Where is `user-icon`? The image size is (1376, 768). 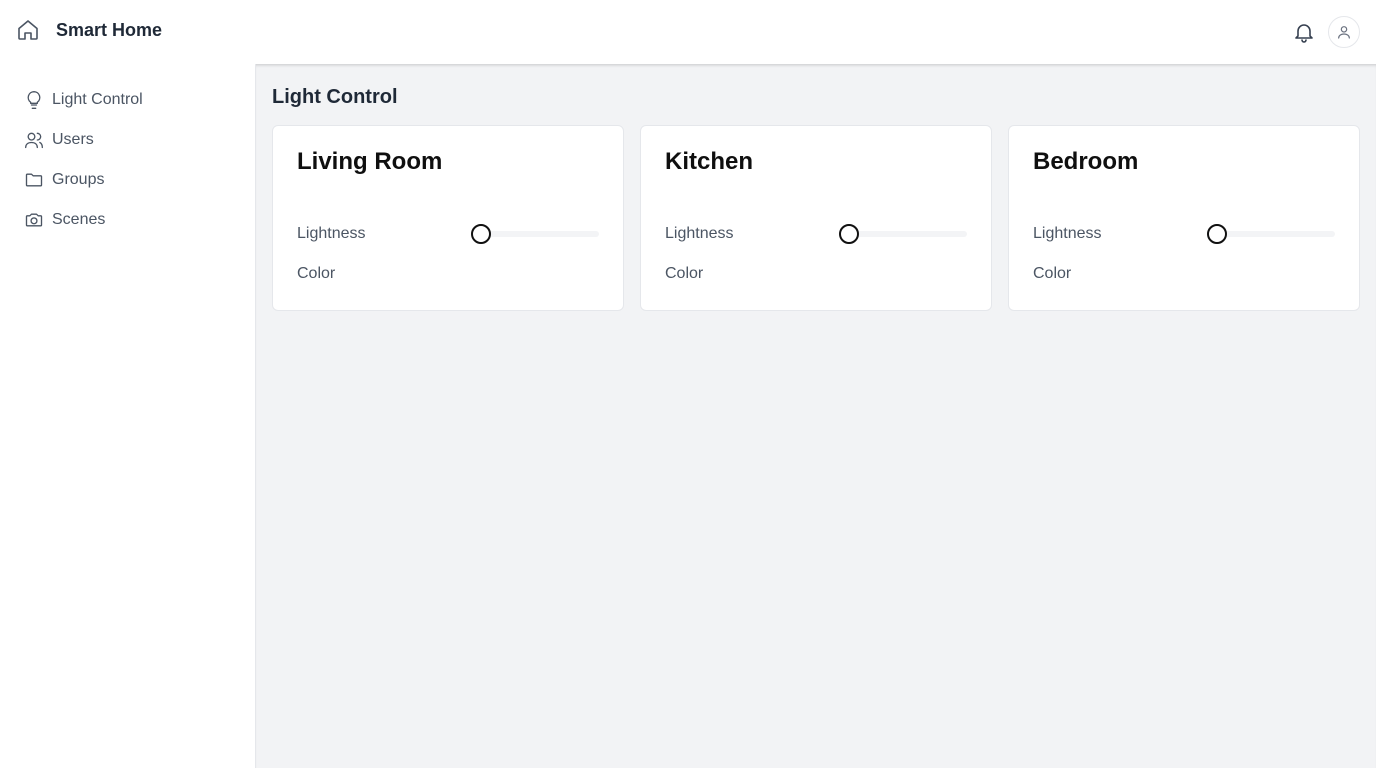
user-icon is located at coordinates (1344, 32).